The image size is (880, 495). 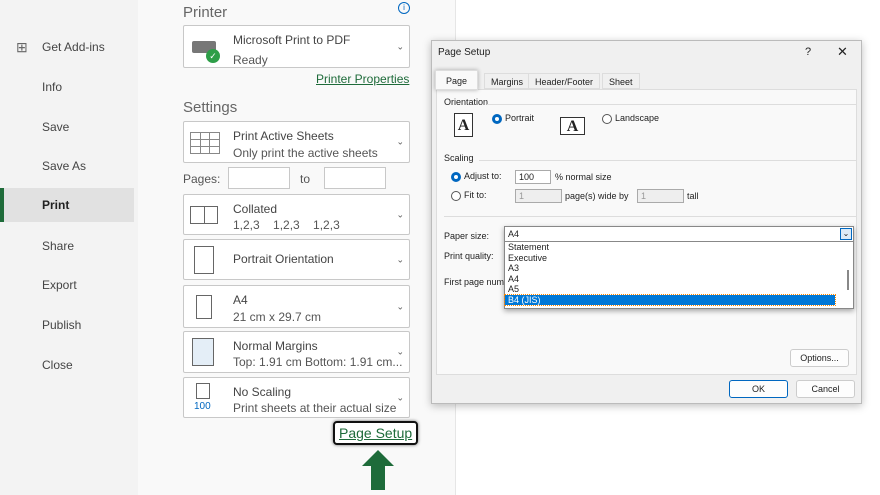 What do you see at coordinates (469, 256) in the screenshot?
I see `print-quality-label: Print quality:` at bounding box center [469, 256].